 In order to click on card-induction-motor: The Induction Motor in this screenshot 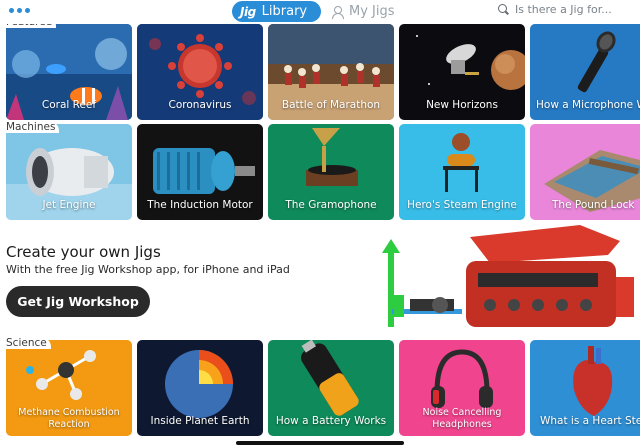, I will do `click(200, 172)`.